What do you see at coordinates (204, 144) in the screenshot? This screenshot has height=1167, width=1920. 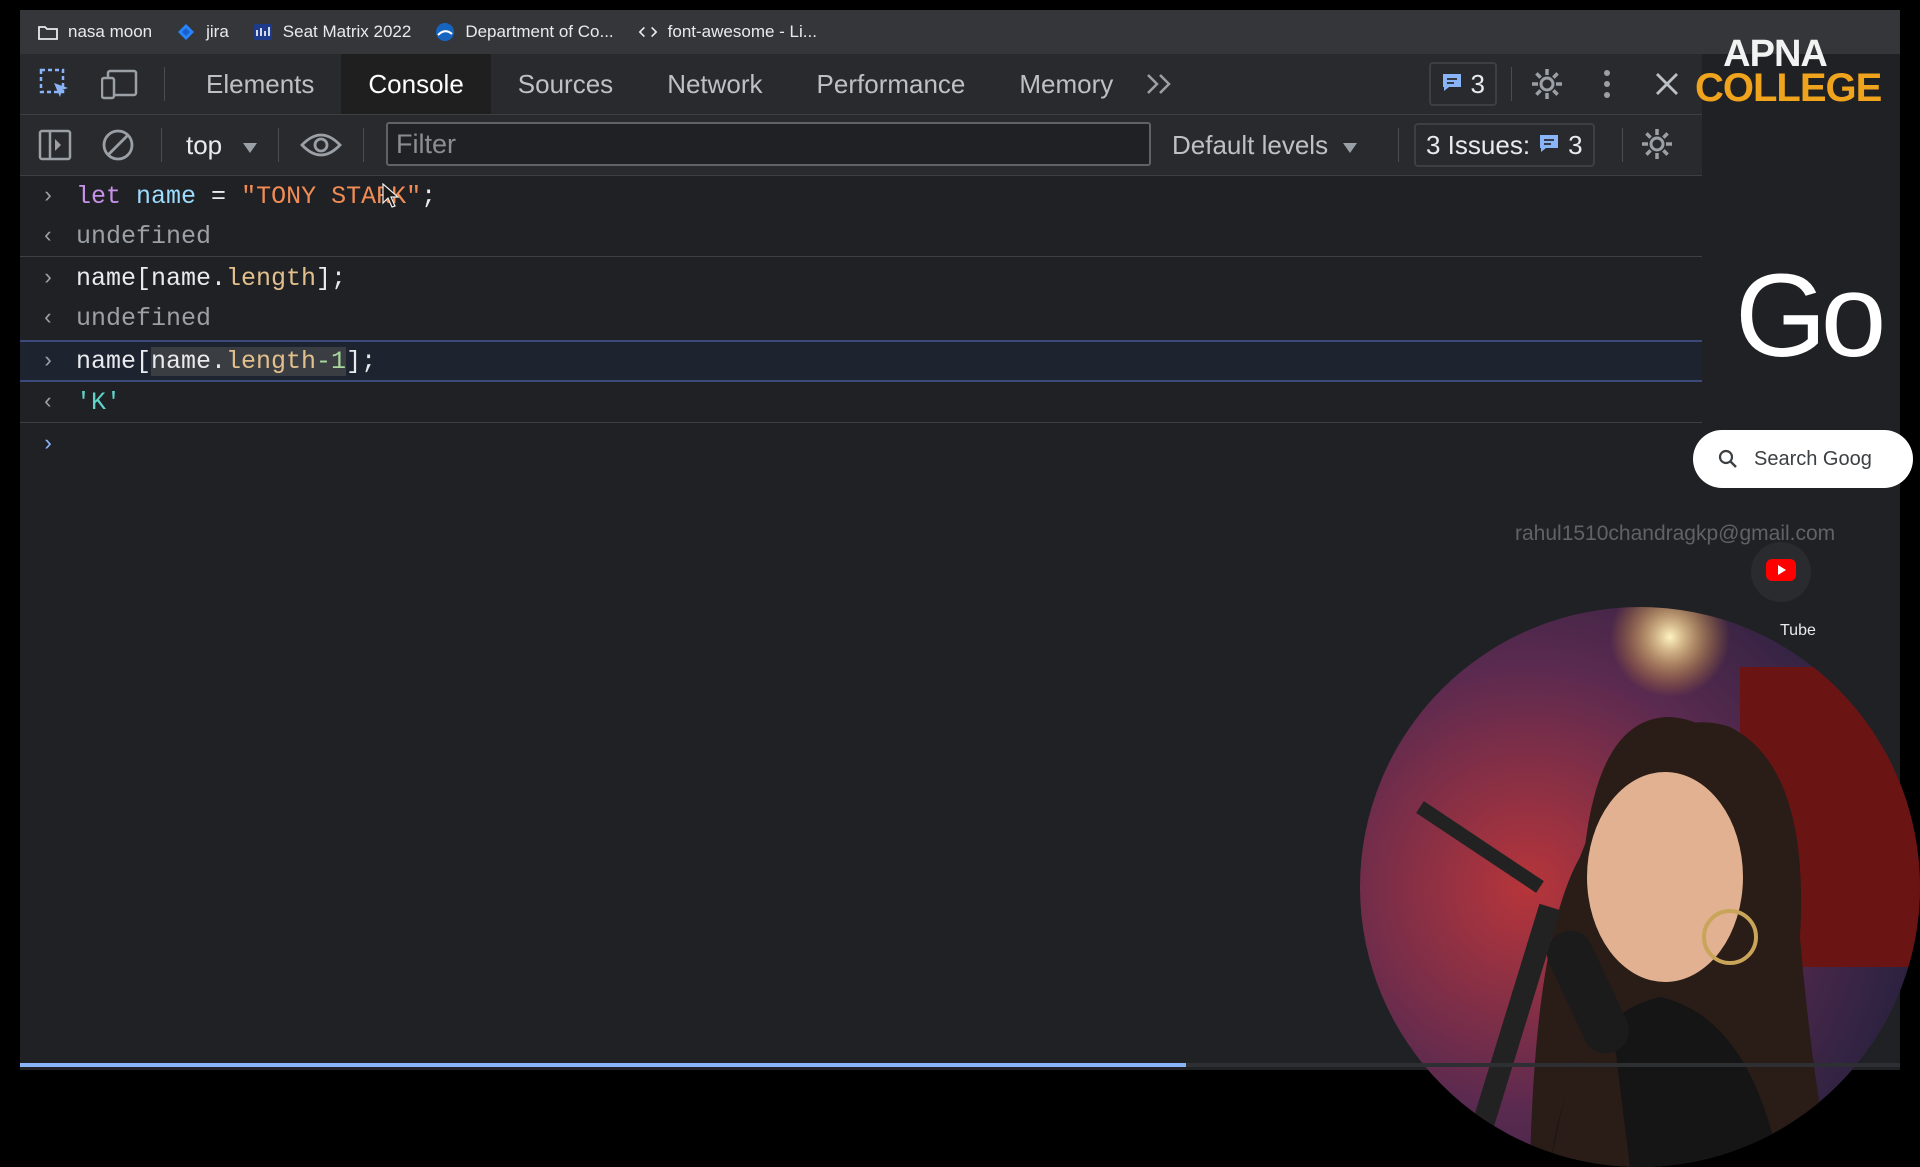 I see `context-label: top` at bounding box center [204, 144].